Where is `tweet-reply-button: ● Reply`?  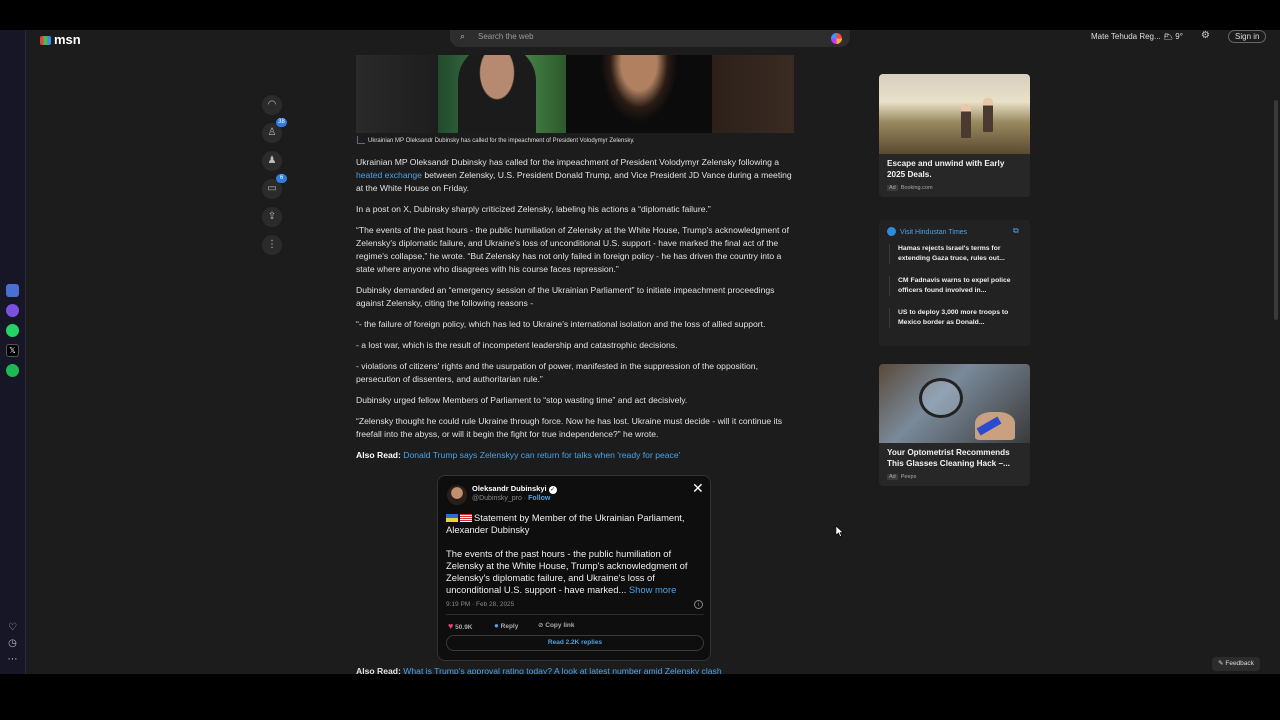
tweet-reply-button: ● Reply is located at coordinates (506, 625).